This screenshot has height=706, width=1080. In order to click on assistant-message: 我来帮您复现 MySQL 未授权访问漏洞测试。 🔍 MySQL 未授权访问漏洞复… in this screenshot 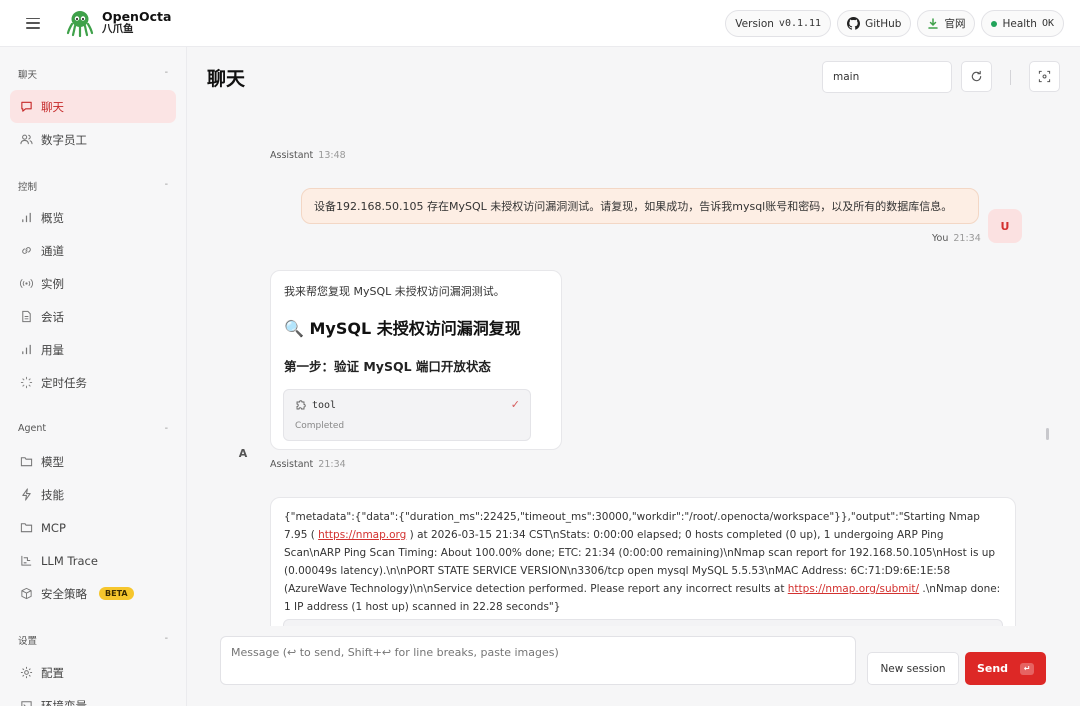, I will do `click(416, 360)`.